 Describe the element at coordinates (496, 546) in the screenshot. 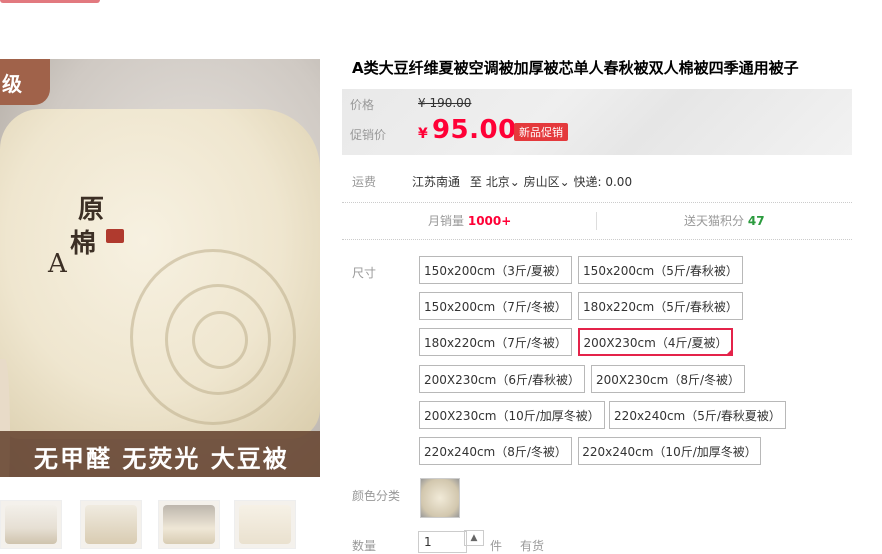

I see `quantity-unit: 件` at that location.